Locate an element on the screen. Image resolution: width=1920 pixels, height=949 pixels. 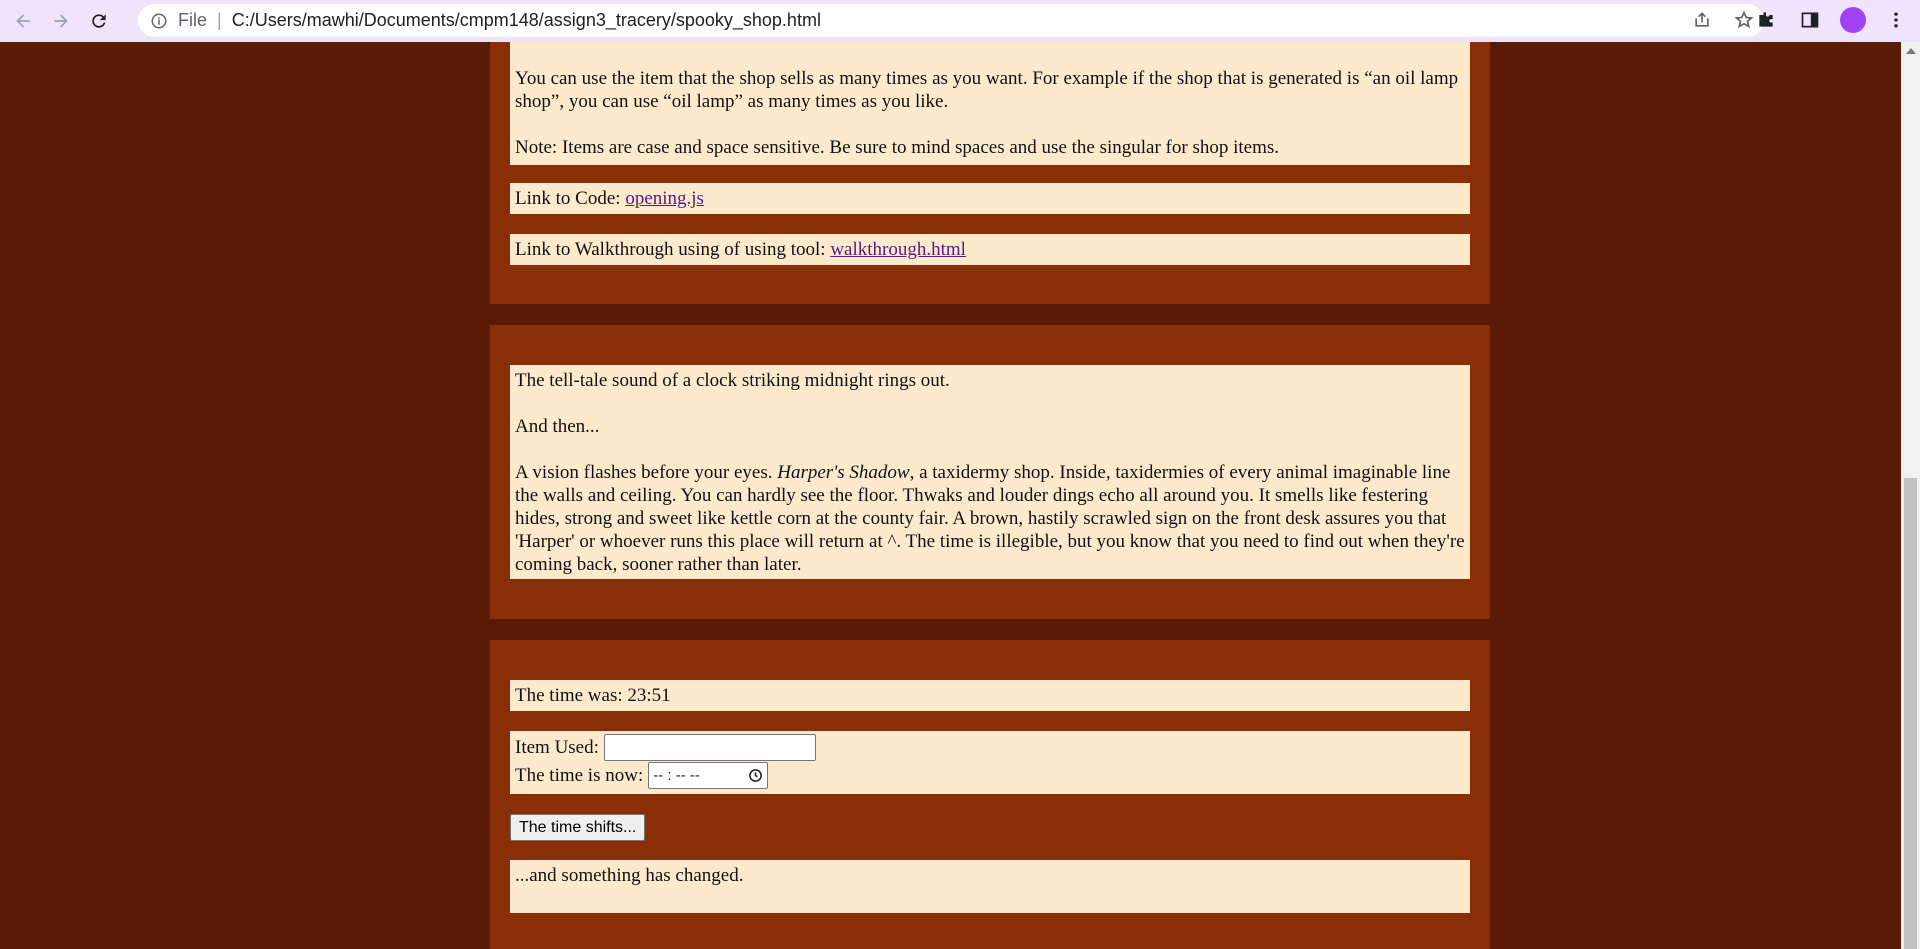
back-icon is located at coordinates (23, 21).